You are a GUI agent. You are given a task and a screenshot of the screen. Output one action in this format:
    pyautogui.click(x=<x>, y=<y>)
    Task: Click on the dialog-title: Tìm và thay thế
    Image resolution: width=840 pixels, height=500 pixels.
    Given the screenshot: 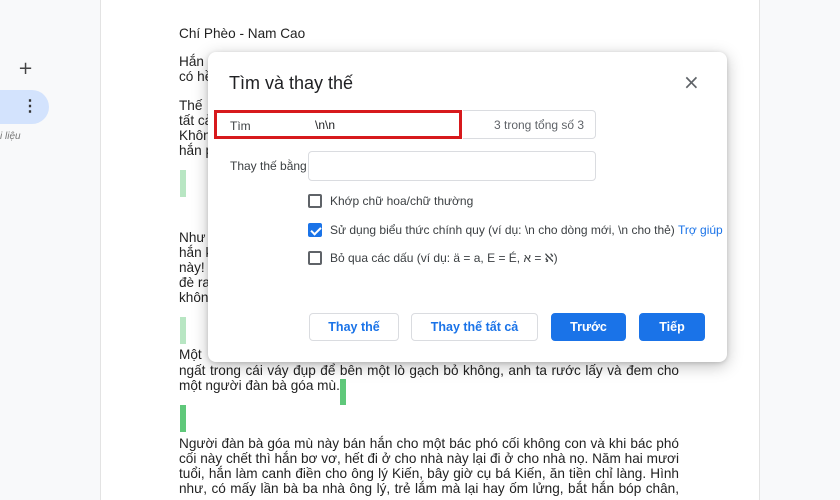 What is the action you would take?
    pyautogui.click(x=291, y=83)
    